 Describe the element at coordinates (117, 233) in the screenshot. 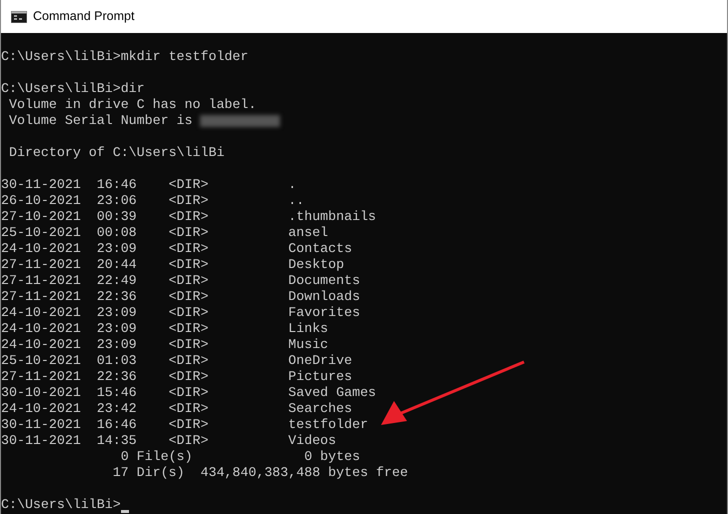

I see `entry-time: 00:08` at that location.